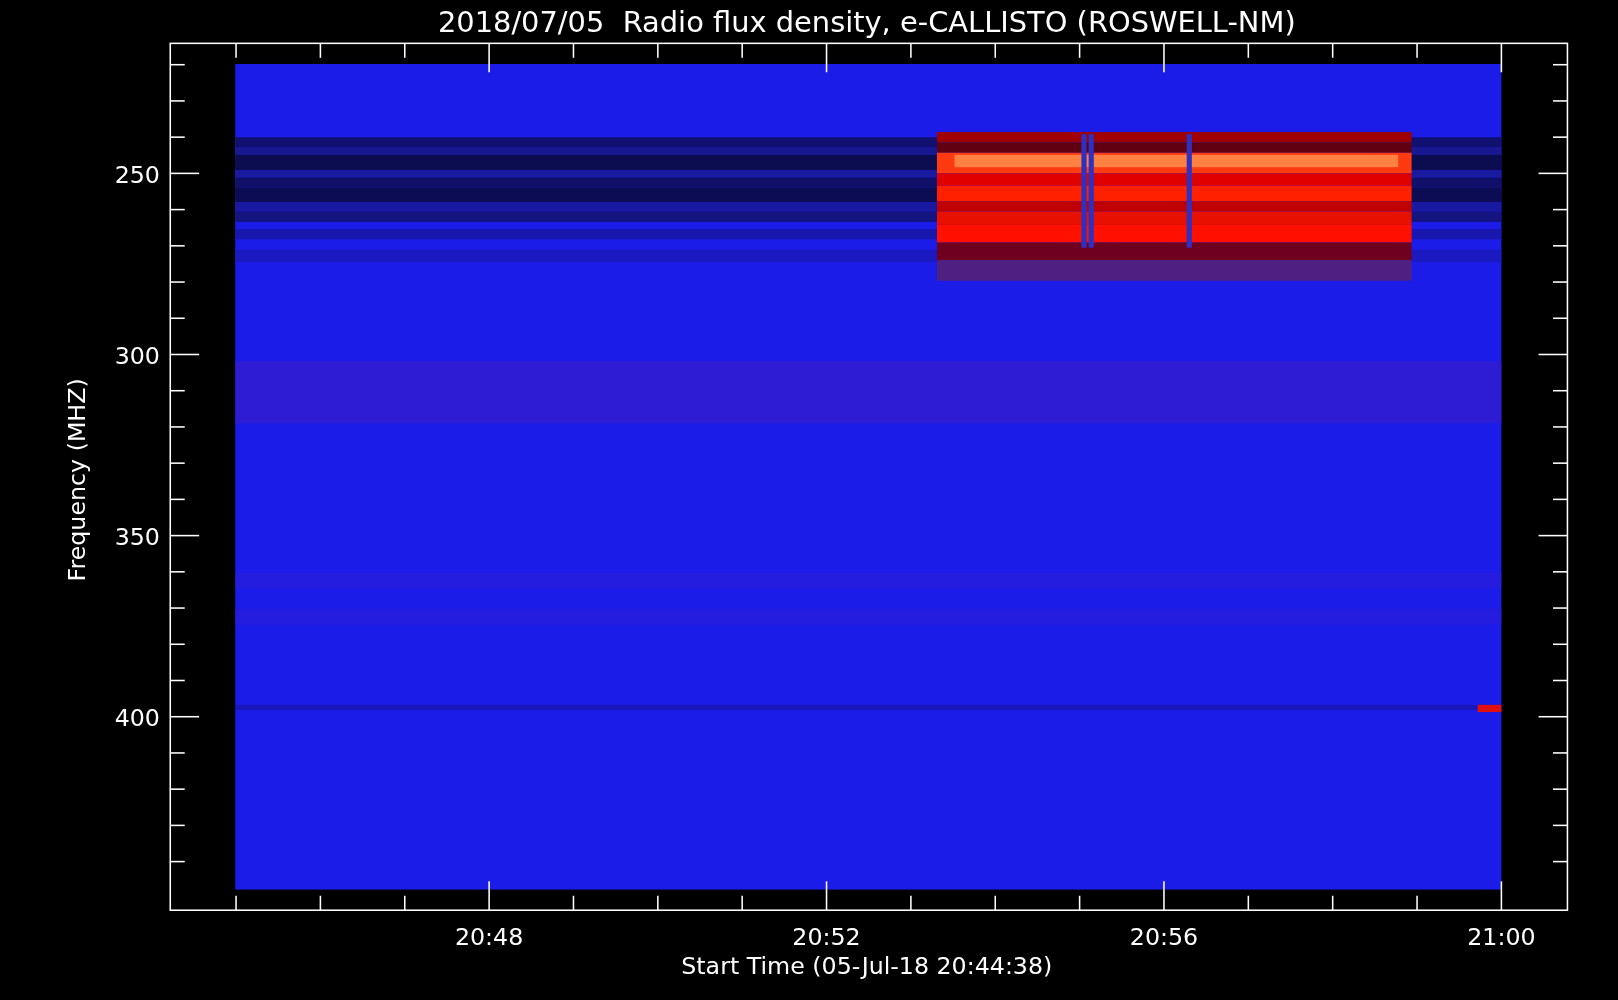 The width and height of the screenshot is (1618, 1000). I want to click on chart-title: 2018/07/05 Radio flux density, e-CALLISTO (ROSWELL-NM), so click(866, 22).